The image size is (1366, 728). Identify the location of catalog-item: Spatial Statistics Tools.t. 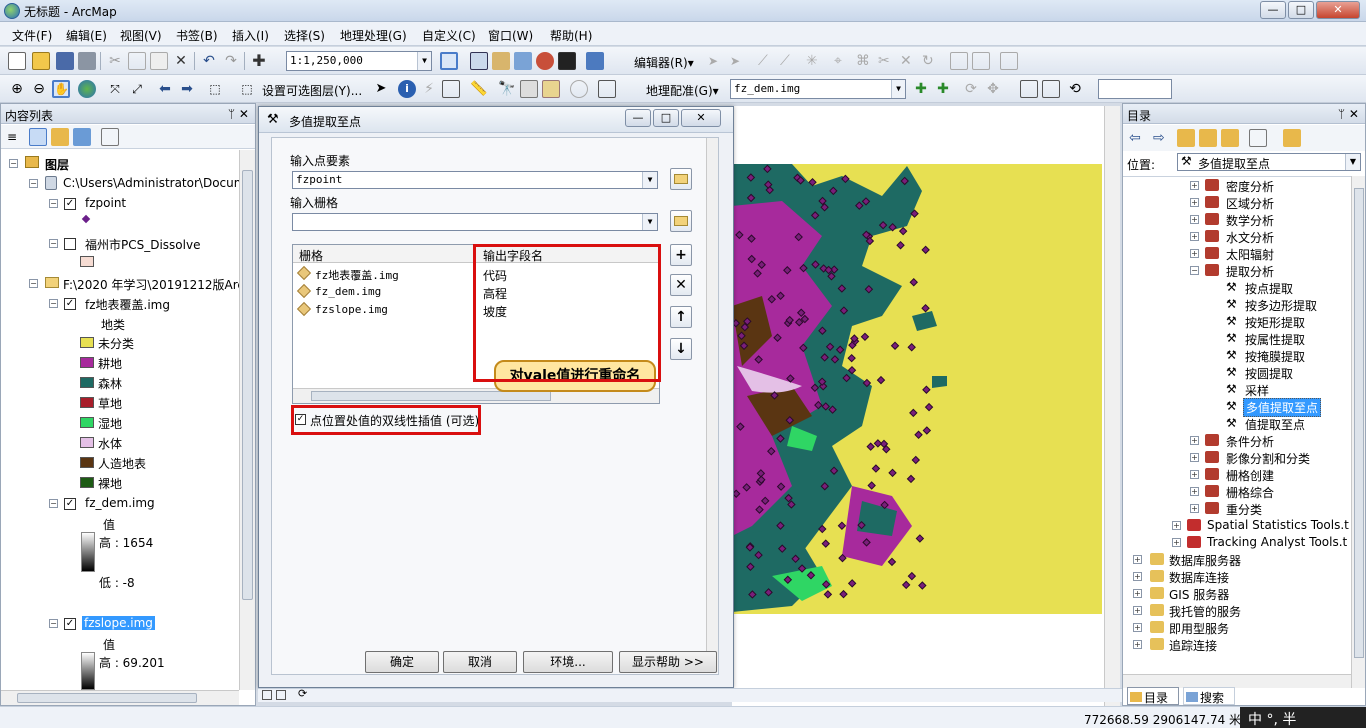
(1278, 525).